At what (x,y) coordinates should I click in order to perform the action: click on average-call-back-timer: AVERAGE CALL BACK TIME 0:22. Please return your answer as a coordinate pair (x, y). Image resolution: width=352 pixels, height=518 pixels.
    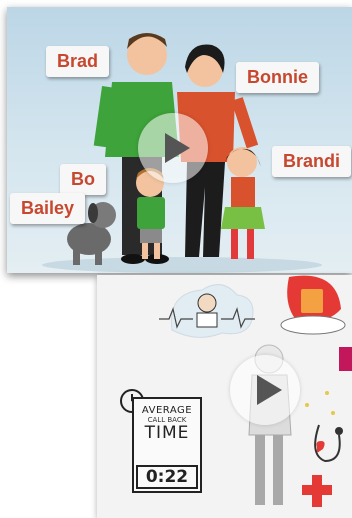
    Looking at the image, I should click on (167, 445).